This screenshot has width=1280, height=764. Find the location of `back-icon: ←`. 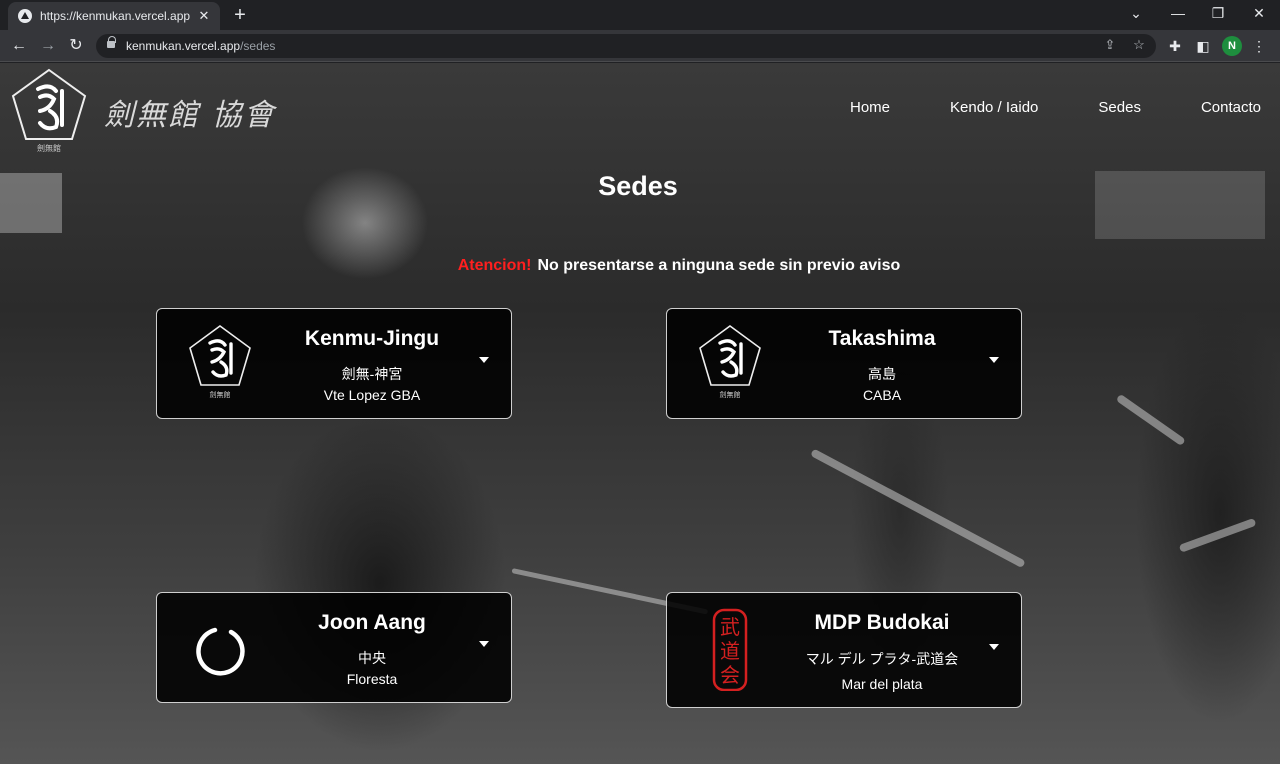

back-icon: ← is located at coordinates (19, 46).